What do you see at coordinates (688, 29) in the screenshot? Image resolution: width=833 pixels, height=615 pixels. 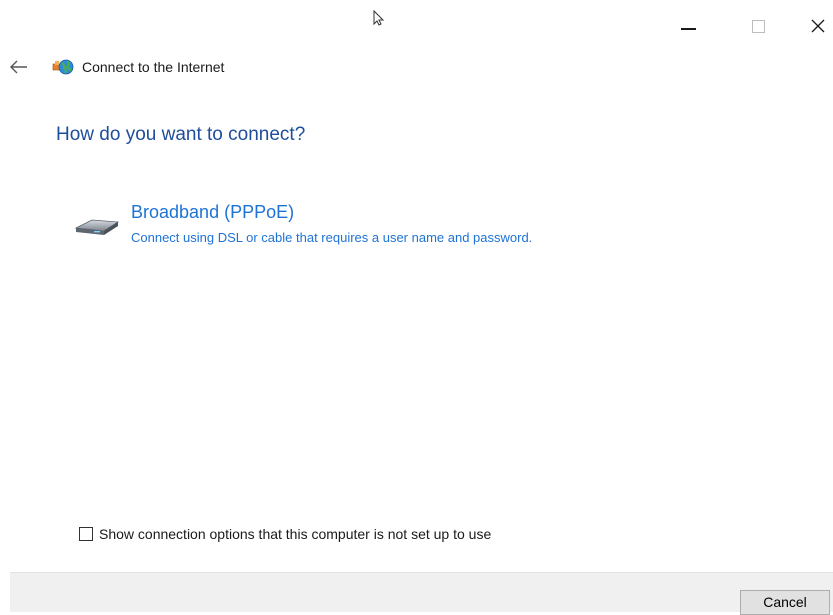 I see `minimize-icon` at bounding box center [688, 29].